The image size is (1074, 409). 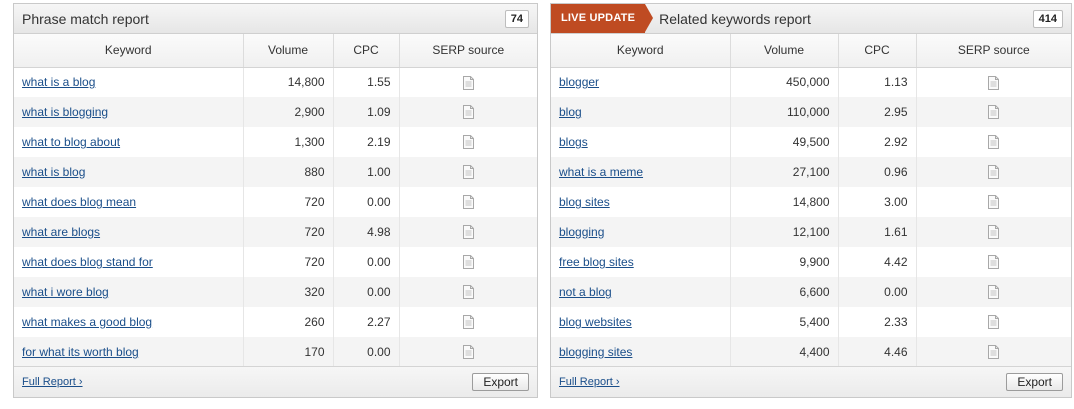 What do you see at coordinates (366, 142) in the screenshot?
I see `cpc-cell: 2.19` at bounding box center [366, 142].